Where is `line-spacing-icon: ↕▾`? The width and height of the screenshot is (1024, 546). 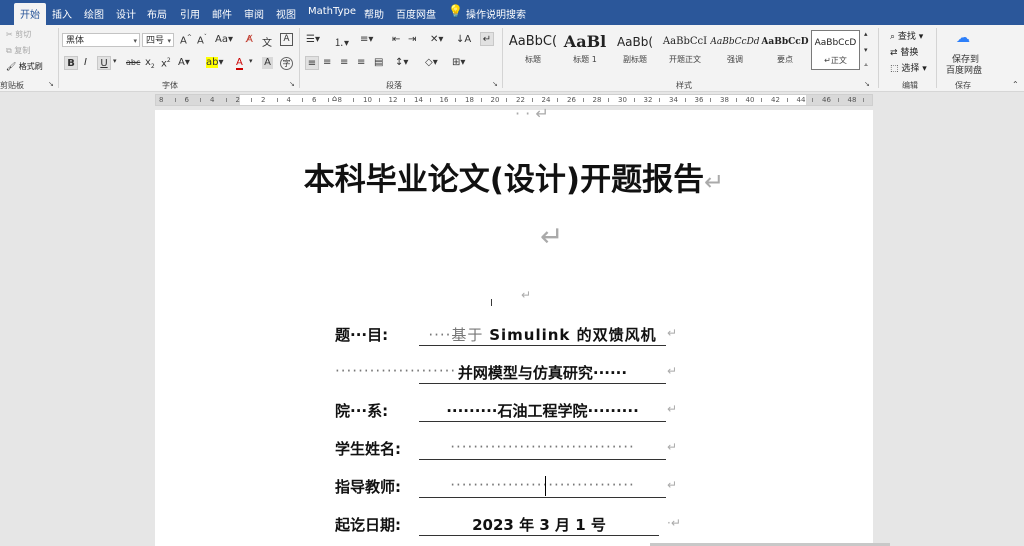
line-spacing-icon: ↕▾ is located at coordinates (401, 62).